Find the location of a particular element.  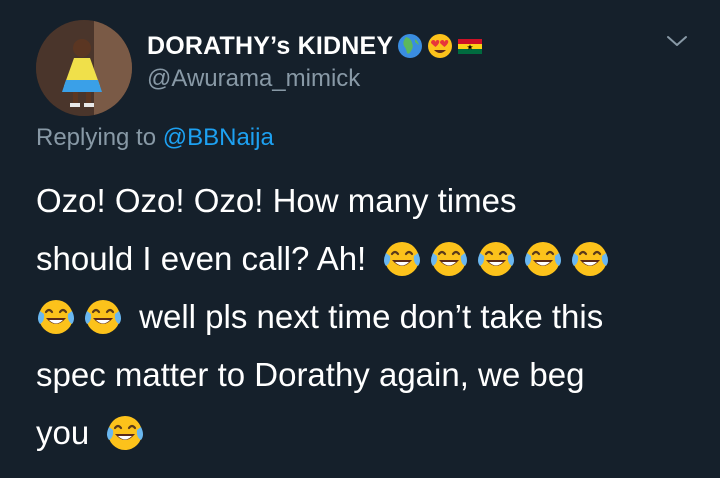

replying-to-label: Replying to is located at coordinates (99, 137).